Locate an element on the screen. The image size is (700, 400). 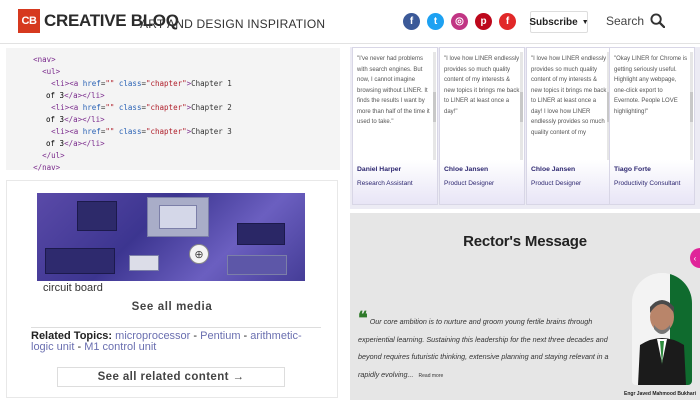
circuit-board-image: ⊕ is located at coordinates (171, 237).